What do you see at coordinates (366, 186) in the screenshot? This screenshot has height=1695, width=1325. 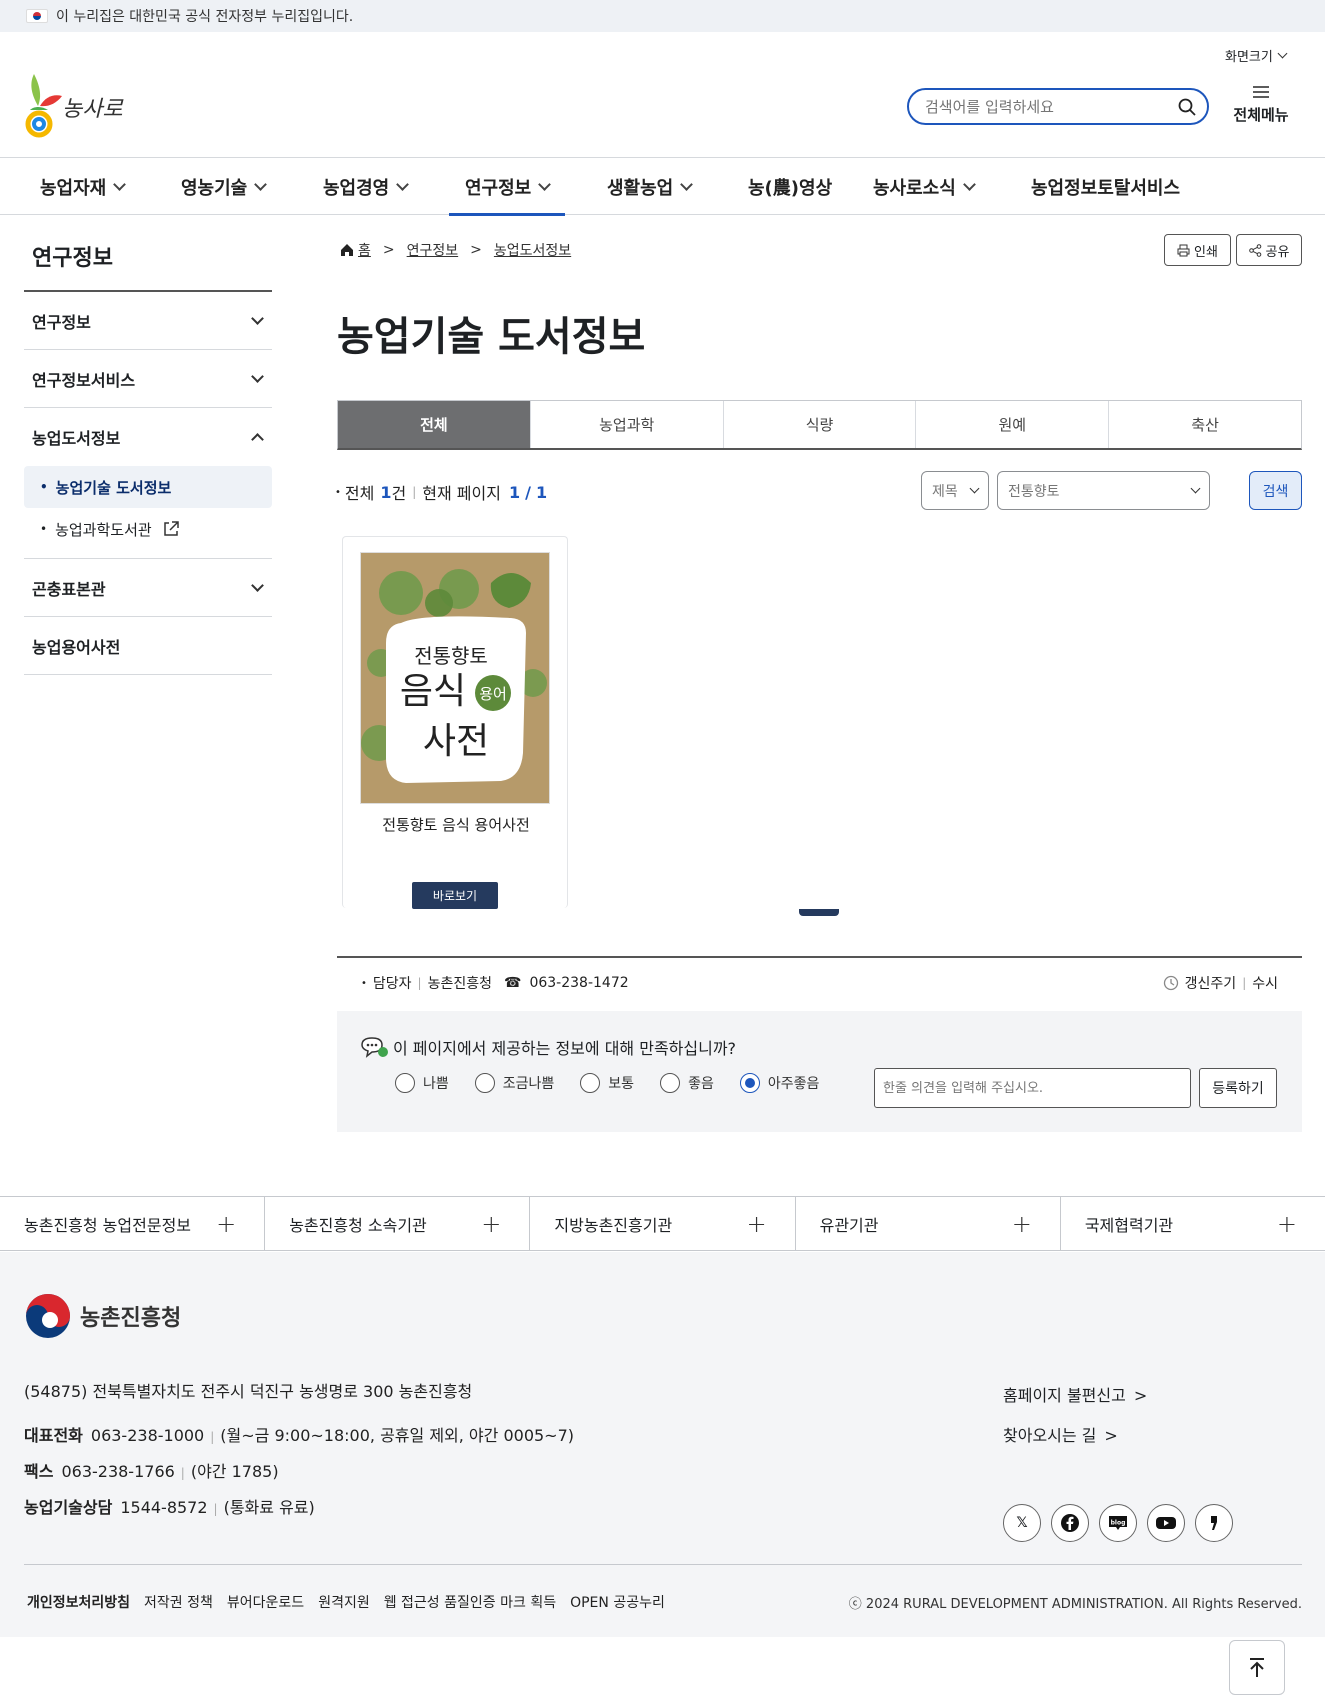 I see `gnb-item-farm-management: 농업경영` at bounding box center [366, 186].